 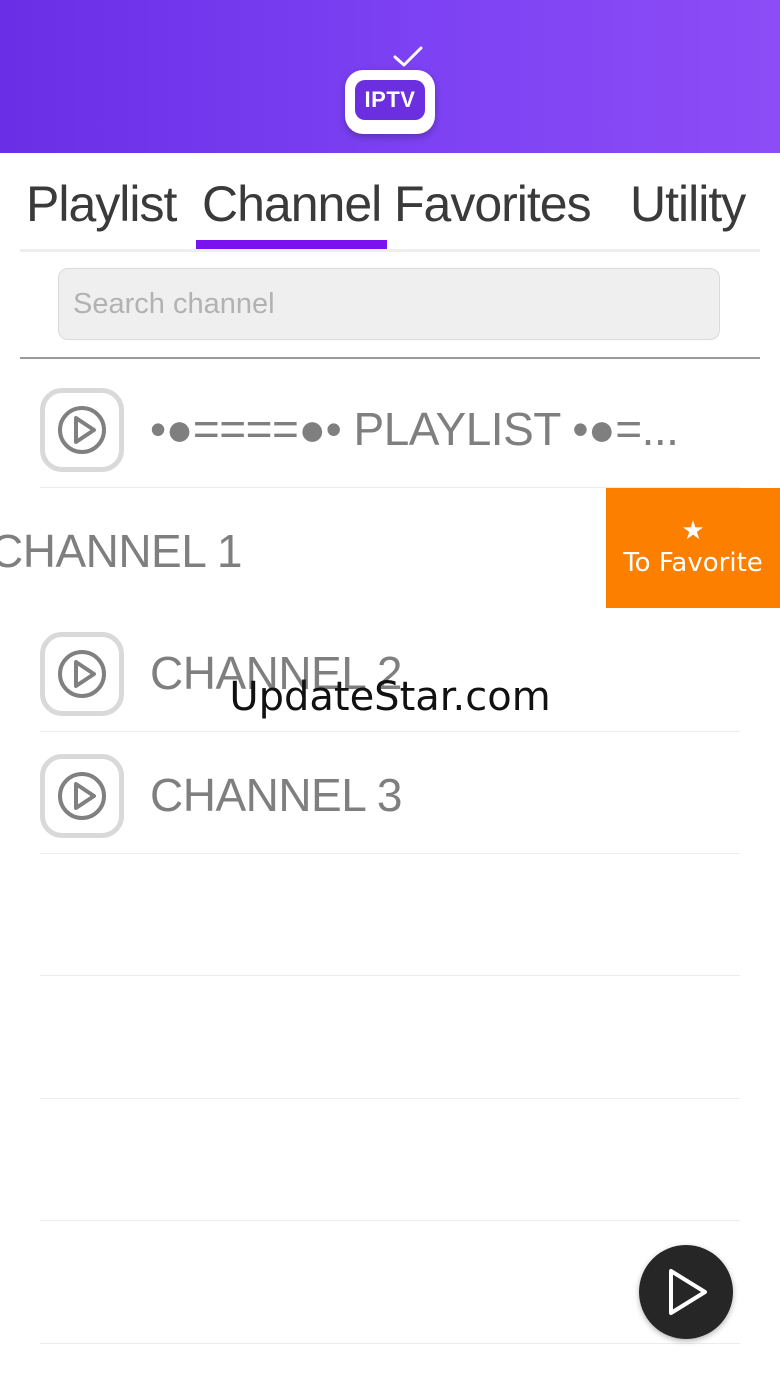 I want to click on watermark-text: UpdateStar.com, so click(x=390, y=697).